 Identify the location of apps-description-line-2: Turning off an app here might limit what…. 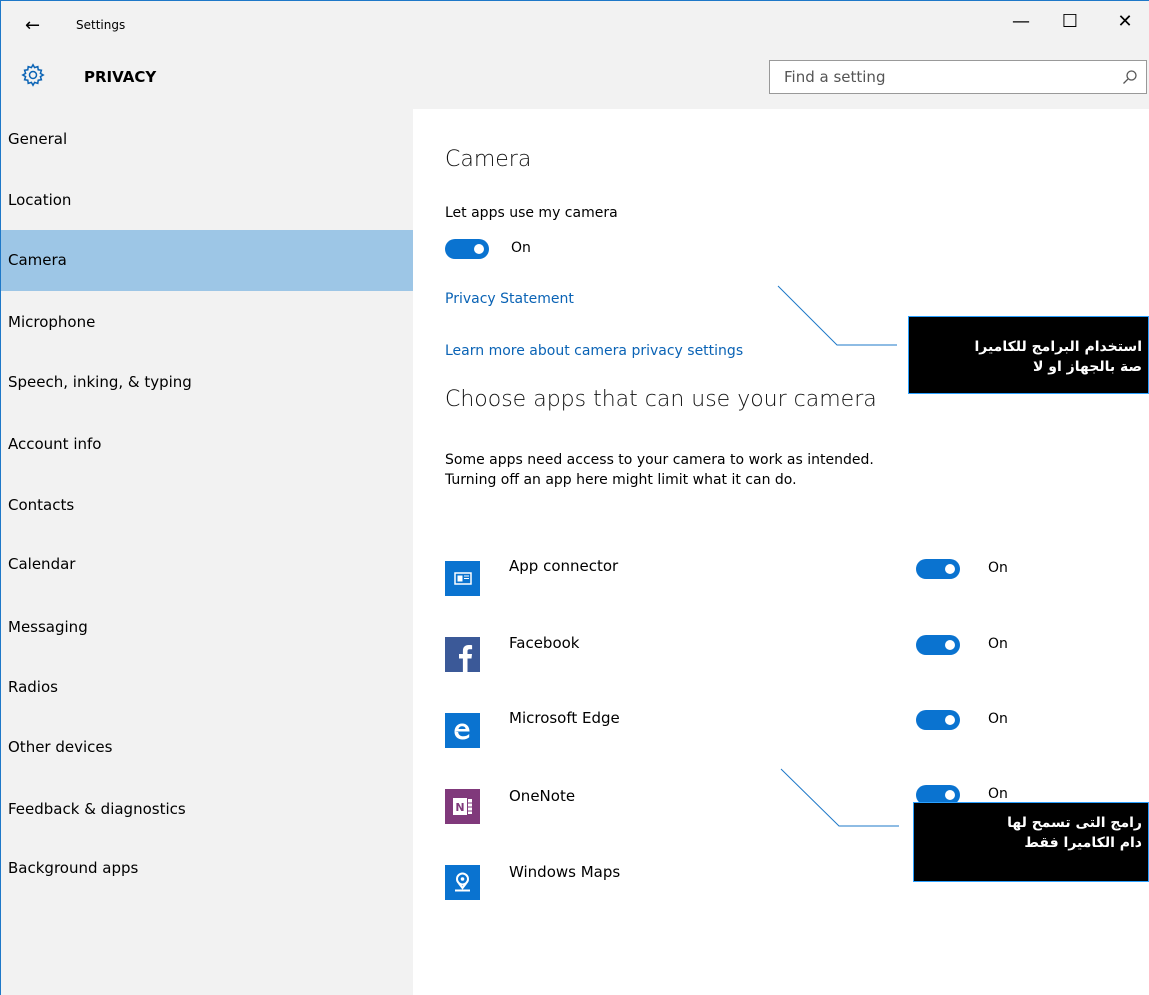
(621, 480).